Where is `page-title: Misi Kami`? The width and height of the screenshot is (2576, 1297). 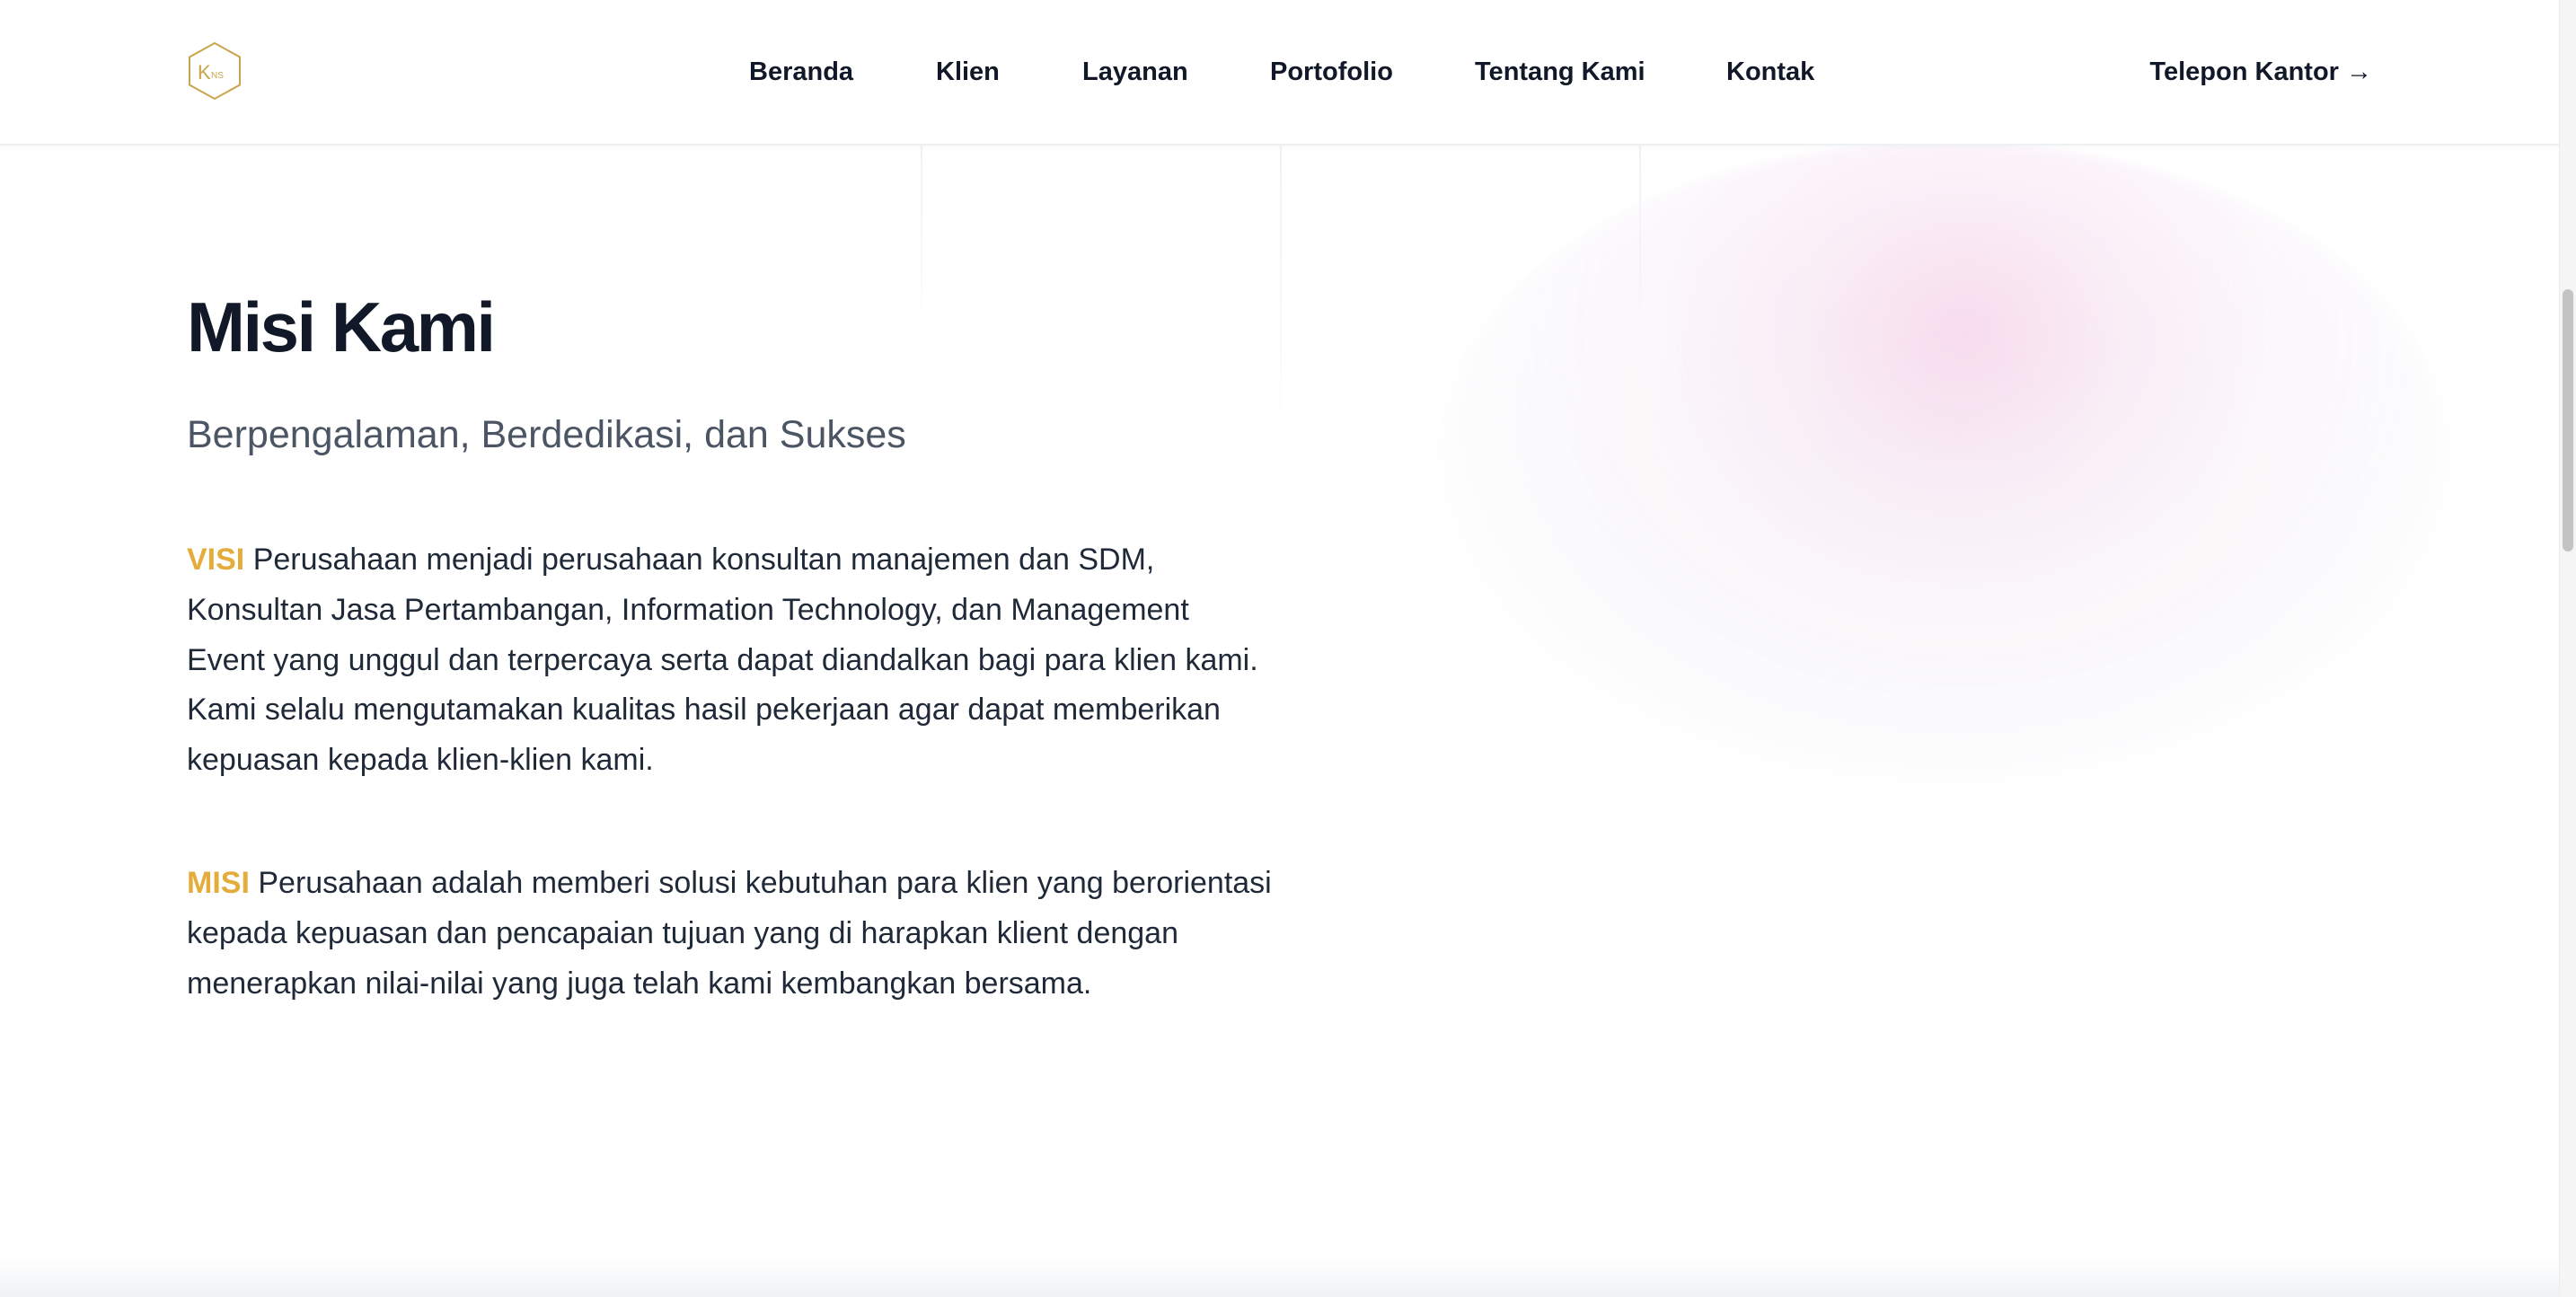
page-title: Misi Kami is located at coordinates (341, 326).